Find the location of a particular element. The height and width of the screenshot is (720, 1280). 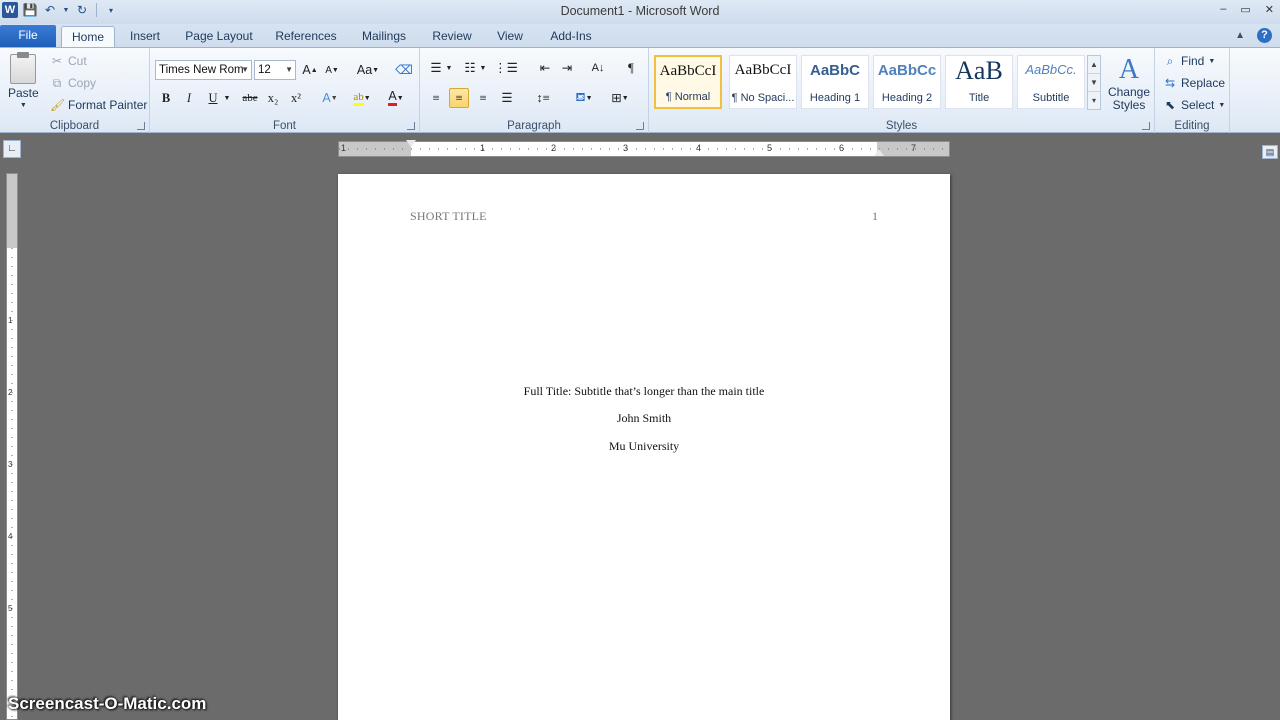

increase-indent-button: ⇥ is located at coordinates (567, 68).